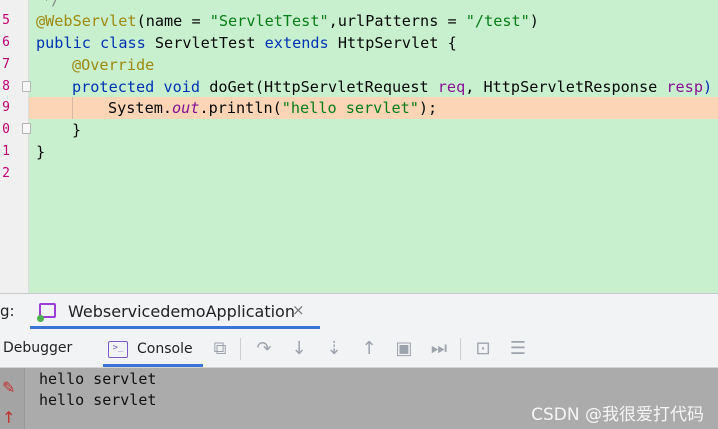 This screenshot has height=429, width=718. Describe the element at coordinates (72, 108) in the screenshot. I see `indent-guide` at that location.